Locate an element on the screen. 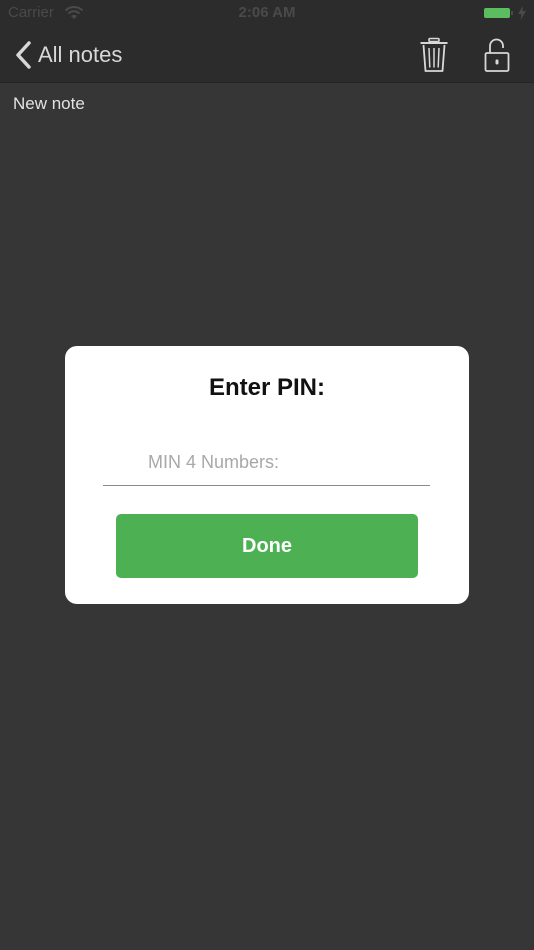 The width and height of the screenshot is (534, 950). dialog-title: Enter PIN: is located at coordinates (266, 387).